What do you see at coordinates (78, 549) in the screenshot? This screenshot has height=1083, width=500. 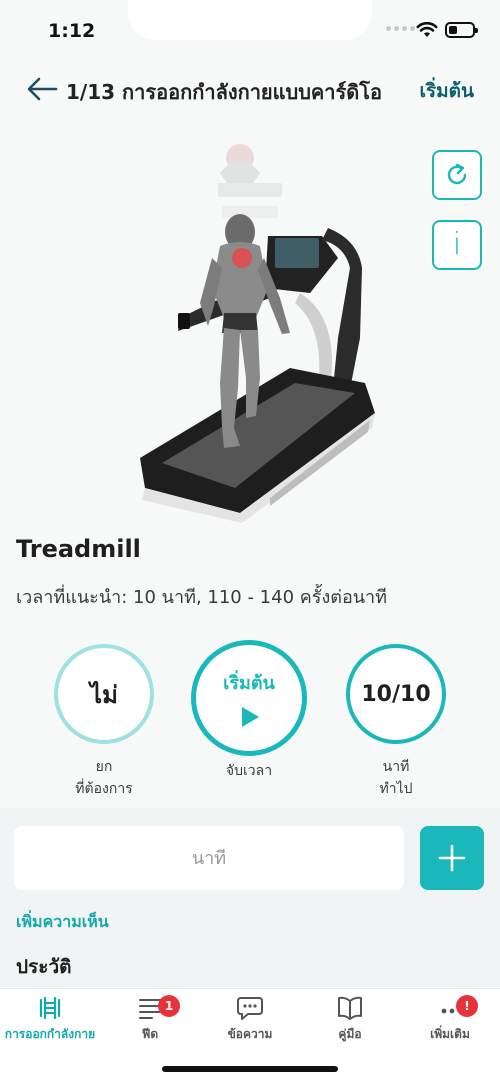 I see `exercise-name: Treadmill` at bounding box center [78, 549].